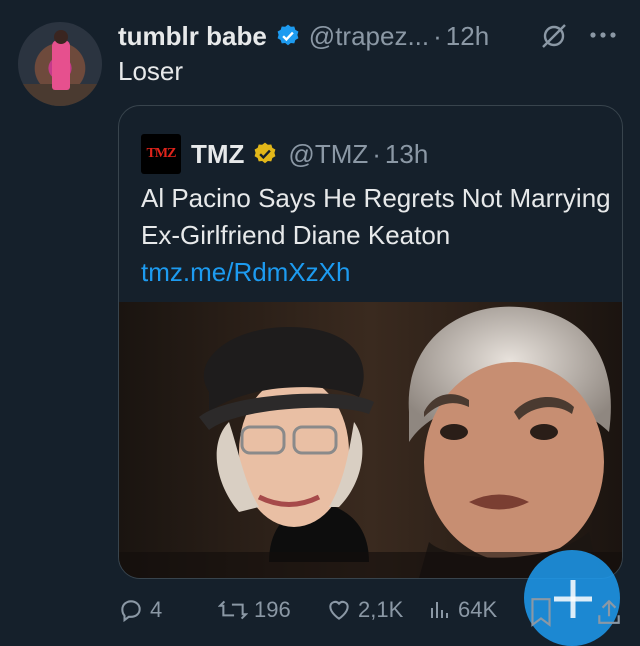  What do you see at coordinates (61, 37) in the screenshot?
I see `avatar-head` at bounding box center [61, 37].